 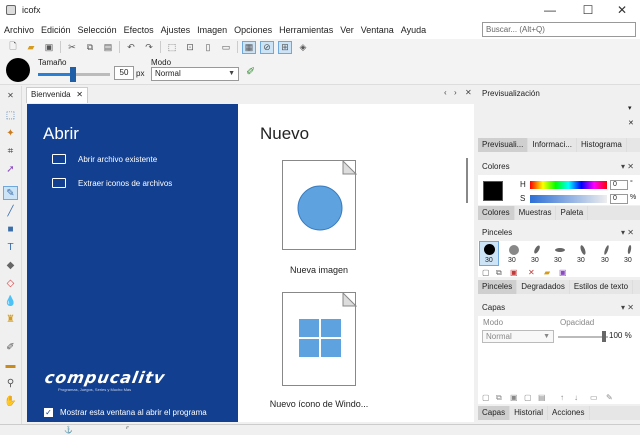 I want to click on picker-icon: ✐, so click(x=10, y=347).